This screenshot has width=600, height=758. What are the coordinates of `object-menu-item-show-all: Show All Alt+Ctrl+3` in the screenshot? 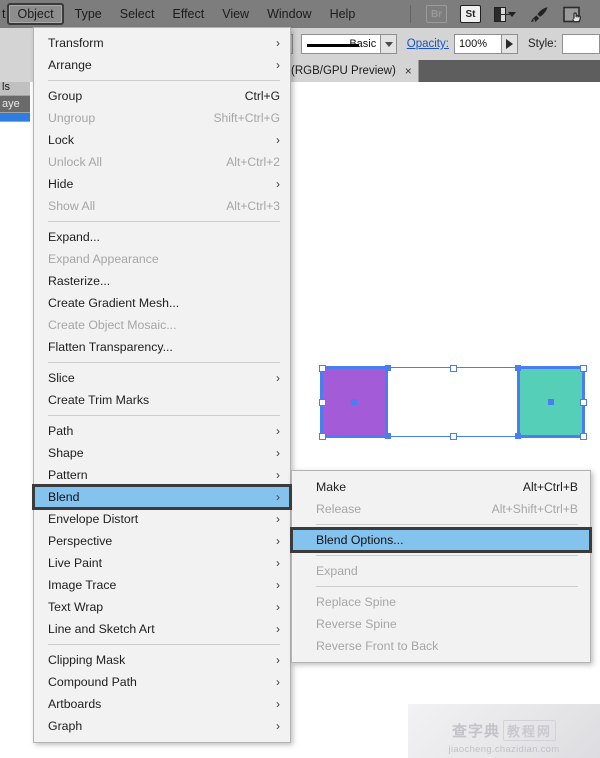 It's located at (162, 206).